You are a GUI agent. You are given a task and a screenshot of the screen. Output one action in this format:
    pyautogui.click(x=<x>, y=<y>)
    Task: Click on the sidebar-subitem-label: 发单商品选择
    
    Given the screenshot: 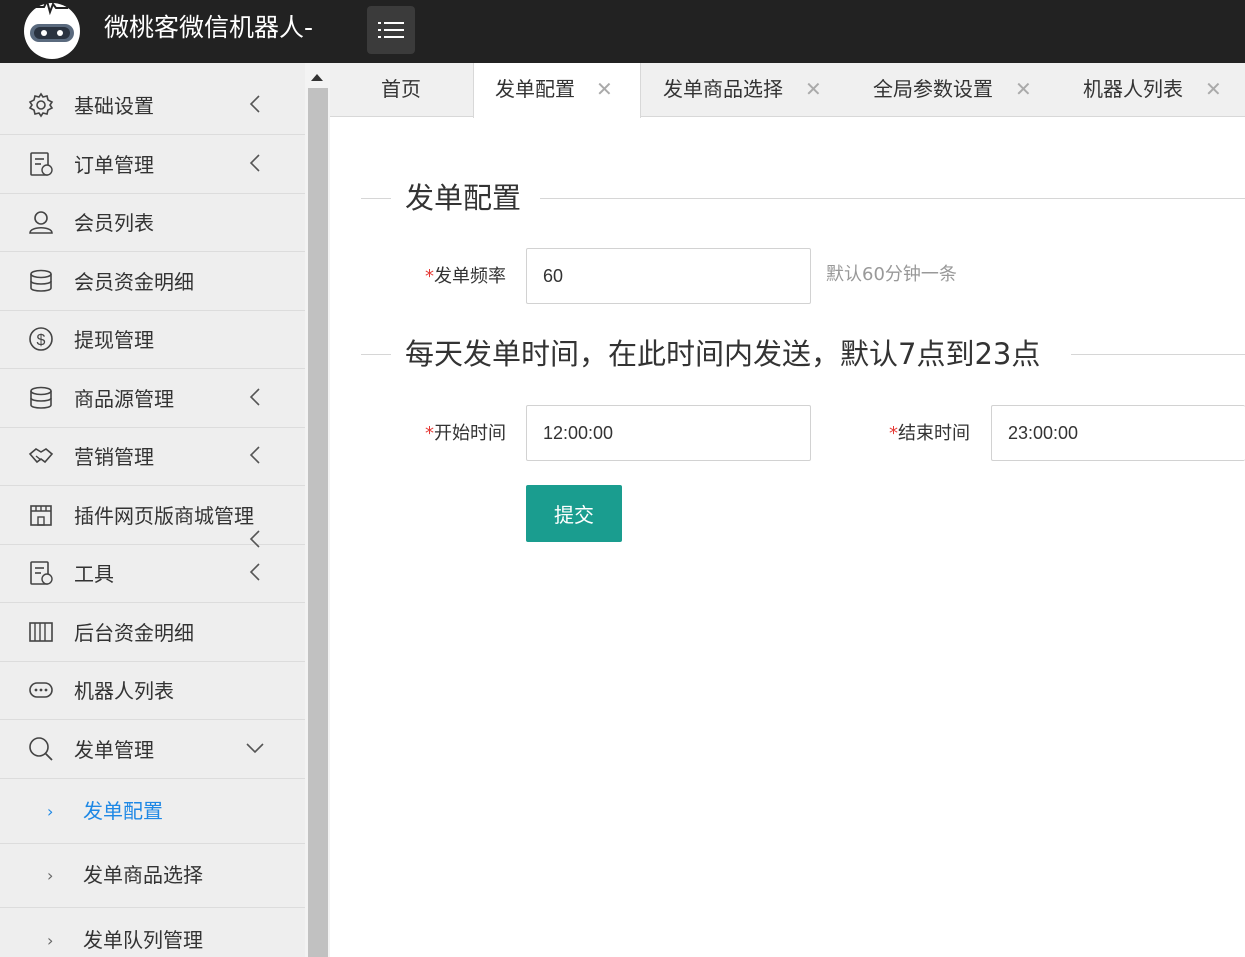 What is the action you would take?
    pyautogui.click(x=143, y=875)
    